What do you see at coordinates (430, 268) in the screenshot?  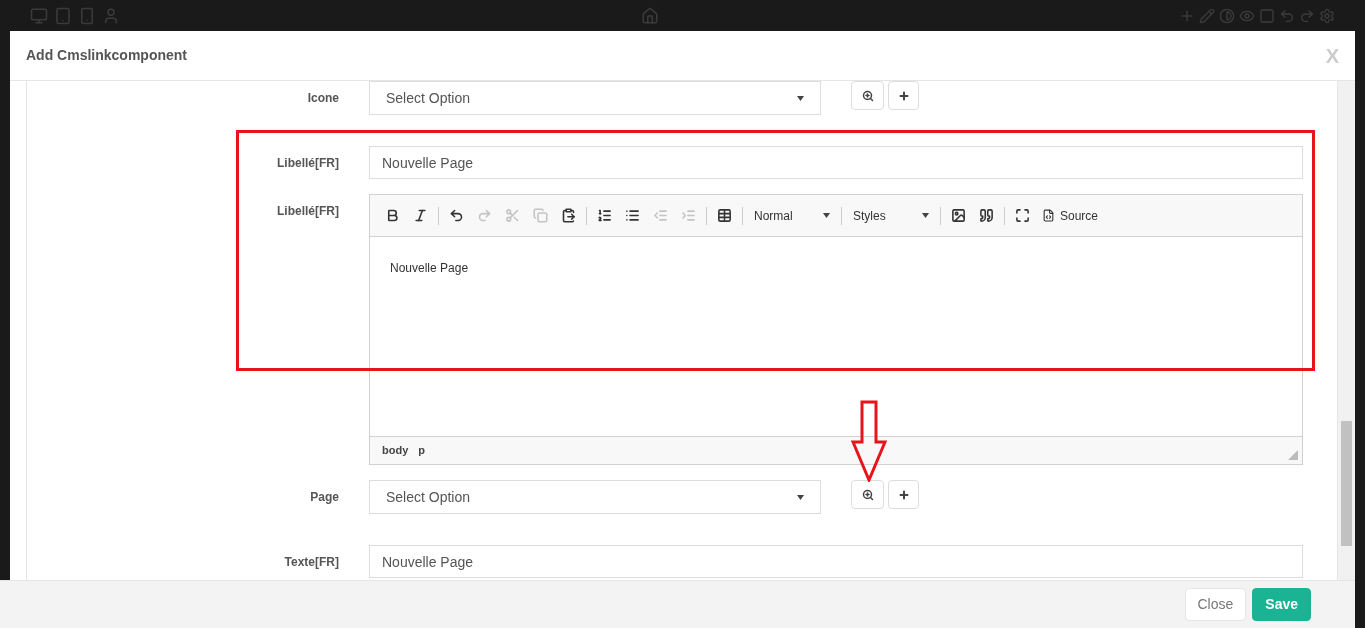 I see `editor-paragraph: Nouvelle Page` at bounding box center [430, 268].